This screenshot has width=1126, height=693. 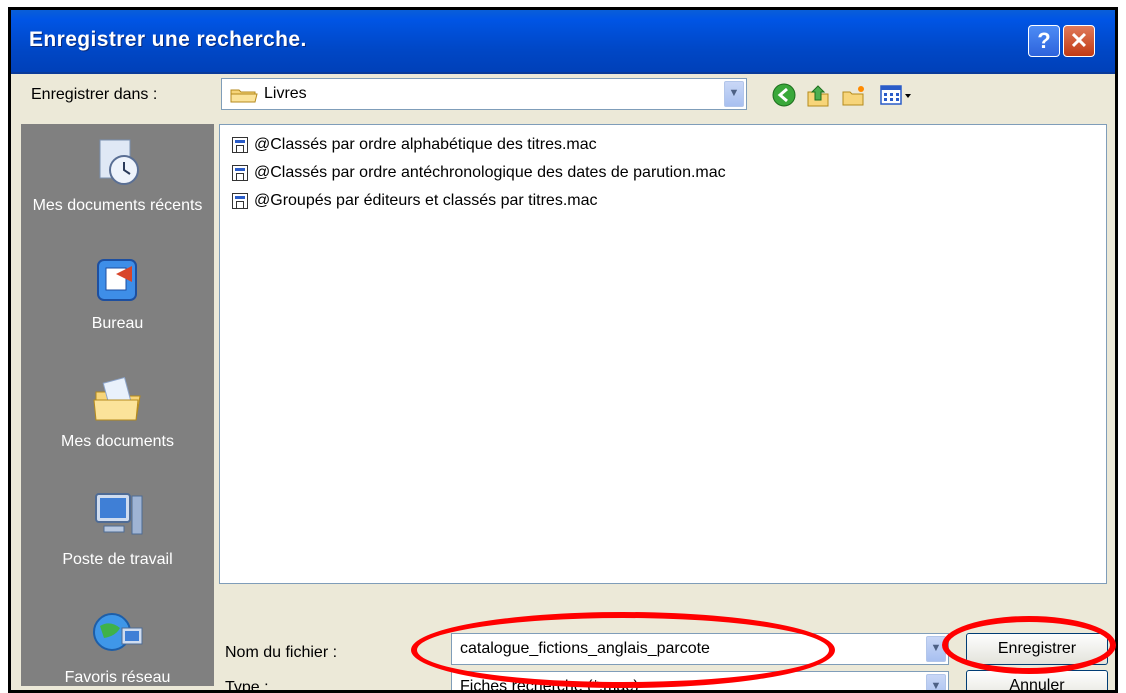 What do you see at coordinates (784, 95) in the screenshot?
I see `back-icon` at bounding box center [784, 95].